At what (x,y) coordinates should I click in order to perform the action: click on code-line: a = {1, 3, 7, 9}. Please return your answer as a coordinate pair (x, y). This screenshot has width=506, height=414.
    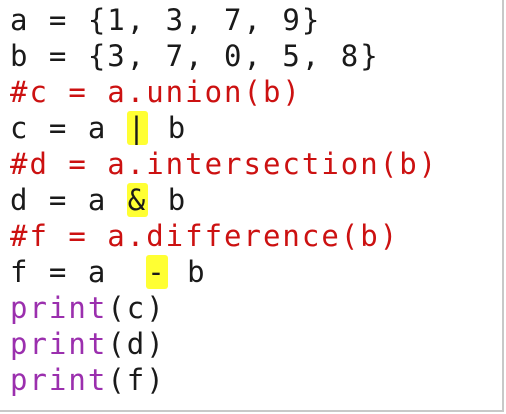
    Looking at the image, I should click on (224, 20).